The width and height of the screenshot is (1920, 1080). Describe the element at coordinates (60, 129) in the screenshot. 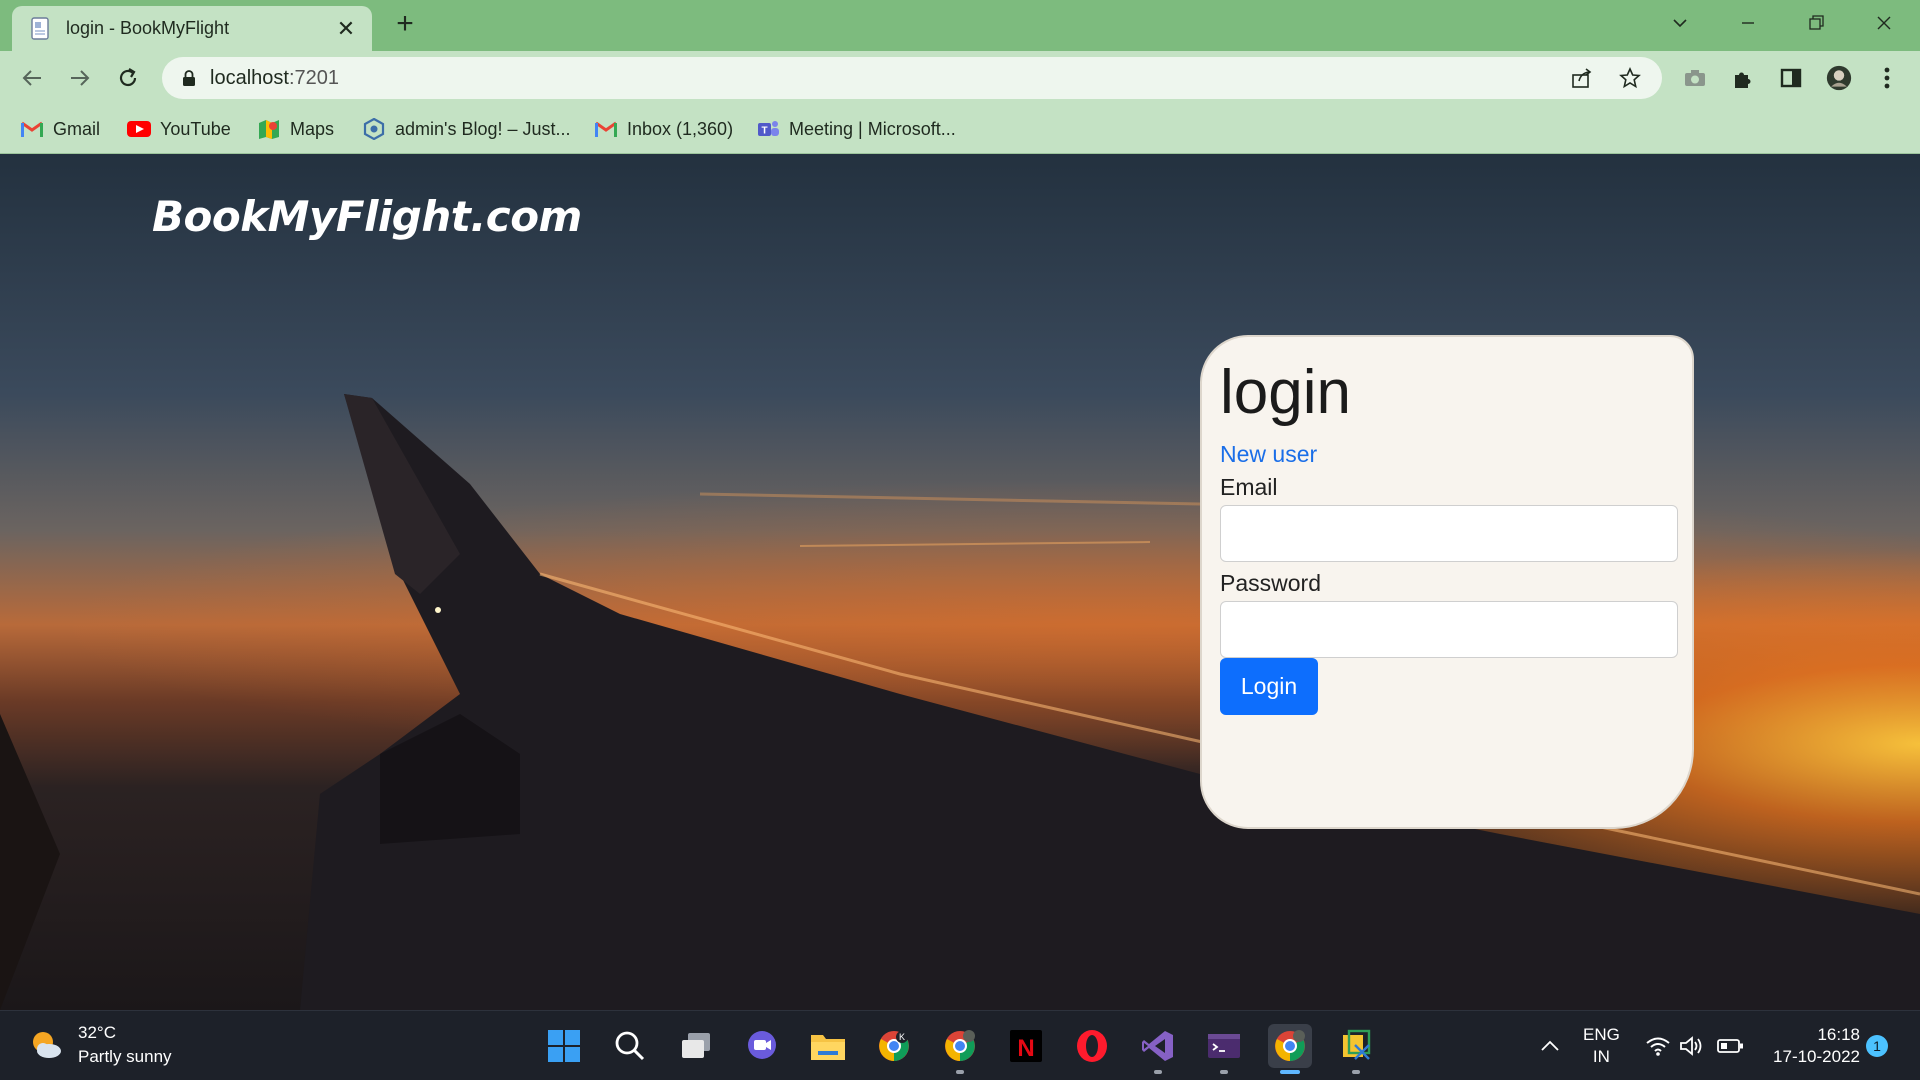

I see `bookmark-gmail: Gmail` at that location.